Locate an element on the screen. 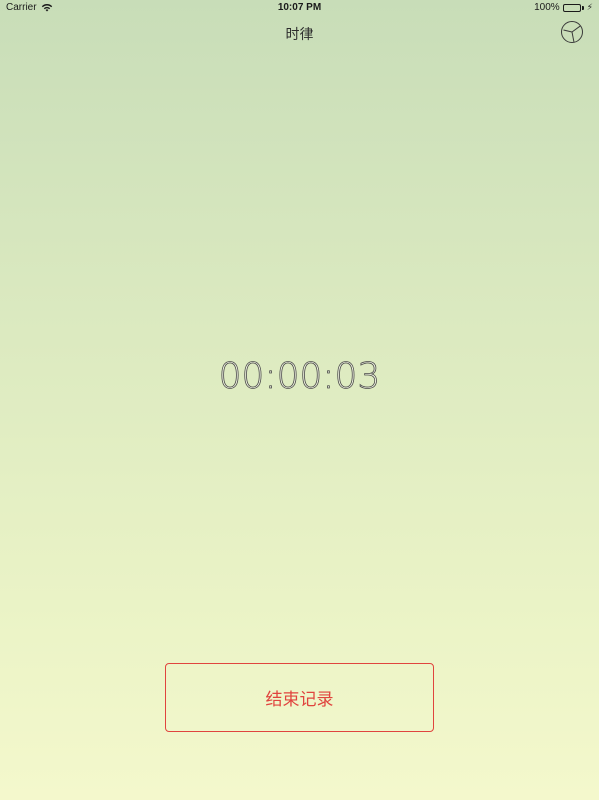 The width and height of the screenshot is (599, 800). elapsed-timer: 00:00:03 is located at coordinates (299, 377).